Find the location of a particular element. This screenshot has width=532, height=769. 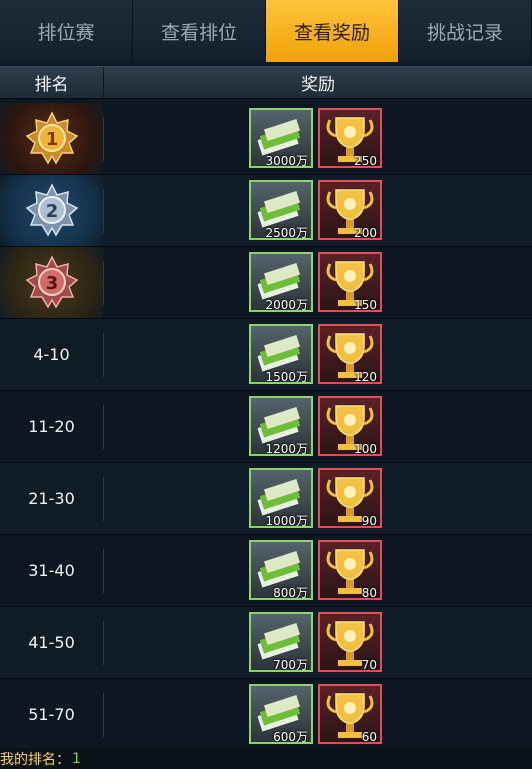

table-row: 1 3000万 250 is located at coordinates (266, 139).